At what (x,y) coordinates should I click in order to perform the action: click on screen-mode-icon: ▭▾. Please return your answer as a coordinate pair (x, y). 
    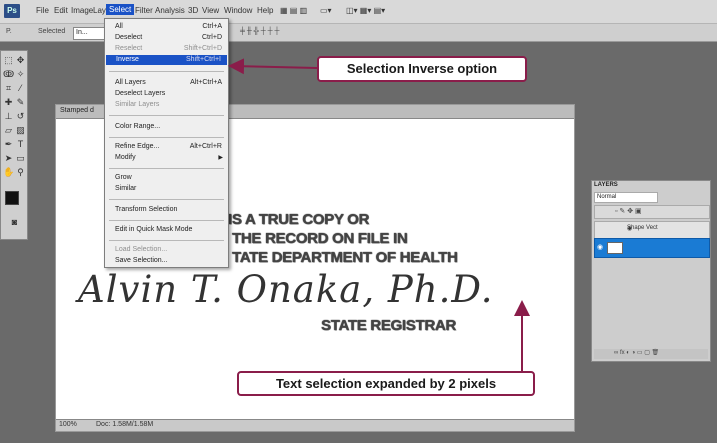
    Looking at the image, I should click on (326, 10).